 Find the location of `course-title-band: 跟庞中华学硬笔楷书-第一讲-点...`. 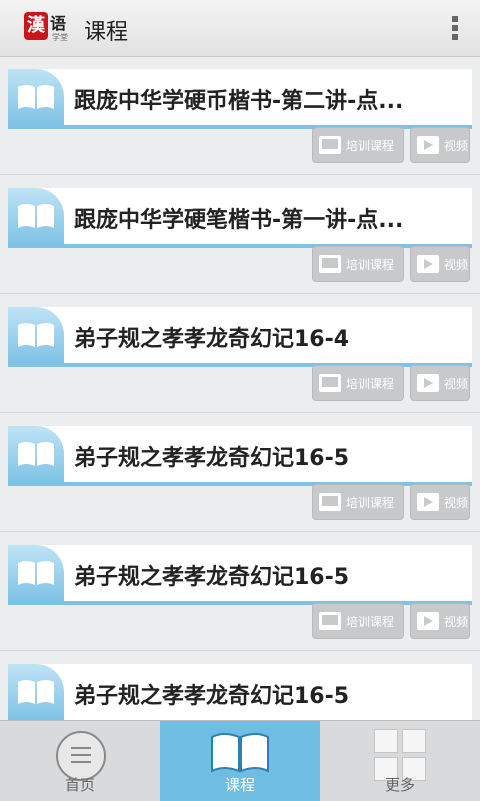

course-title-band: 跟庞中华学硬笔楷书-第一讲-点... is located at coordinates (240, 218).